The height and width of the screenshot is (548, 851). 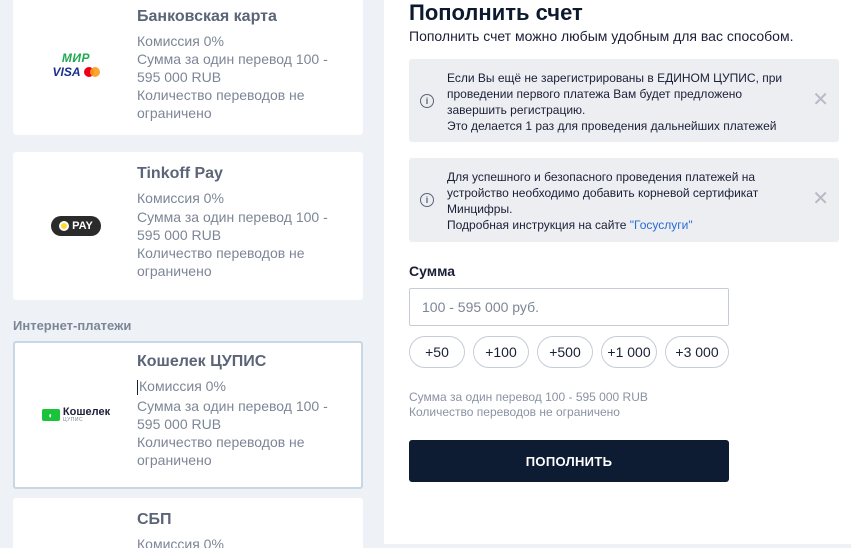 What do you see at coordinates (565, 352) in the screenshot?
I see `quick-amount-500: +500` at bounding box center [565, 352].